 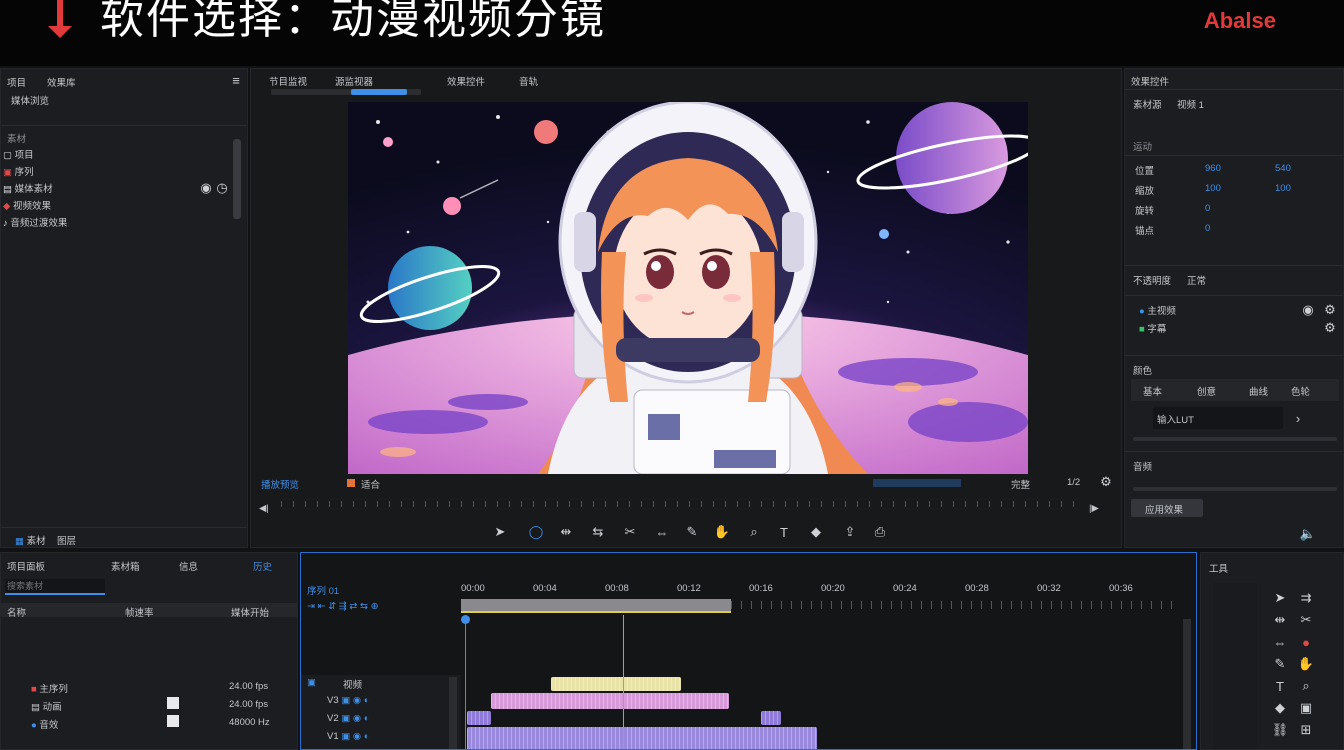 What do you see at coordinates (1213, 188) in the screenshot?
I see `param-value: 100` at bounding box center [1213, 188].